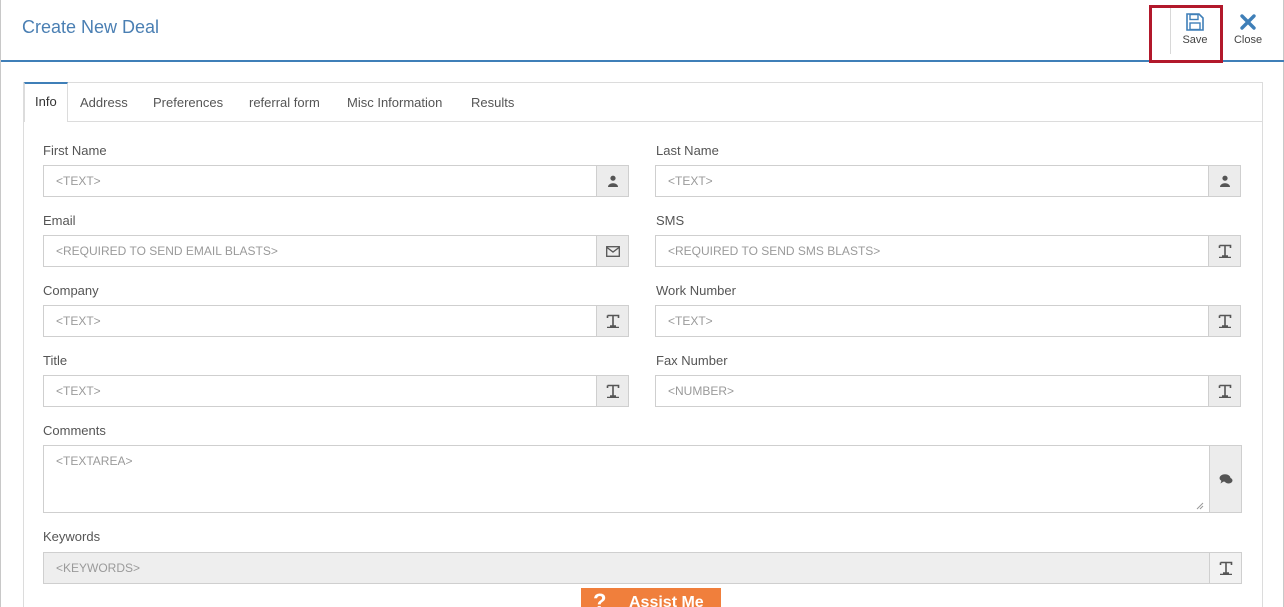 This screenshot has height=607, width=1284. I want to click on first-name-field: <TEXT>, so click(336, 181).